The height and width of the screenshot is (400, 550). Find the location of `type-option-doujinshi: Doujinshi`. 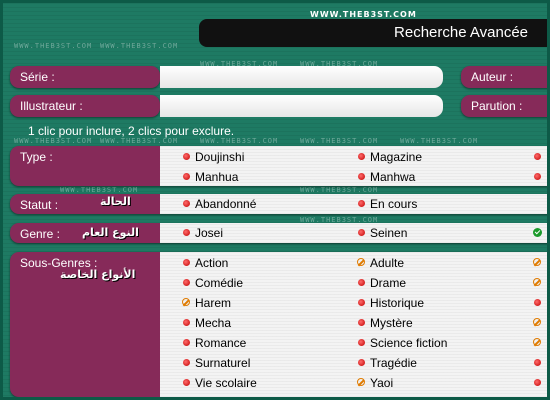

type-option-doujinshi: Doujinshi is located at coordinates (213, 157).